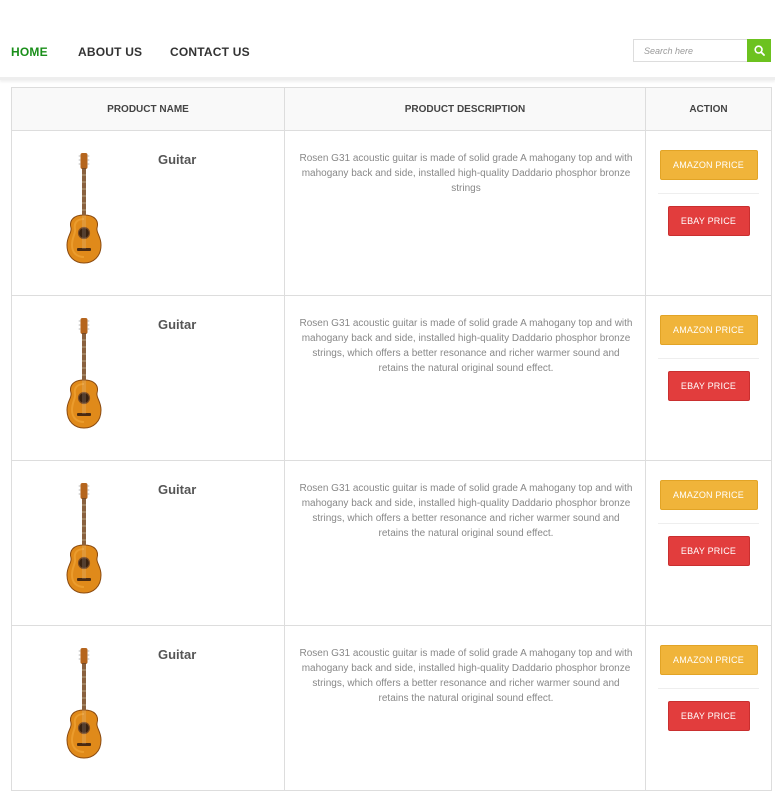 Image resolution: width=775 pixels, height=797 pixels. I want to click on header-action: ACTION, so click(708, 109).